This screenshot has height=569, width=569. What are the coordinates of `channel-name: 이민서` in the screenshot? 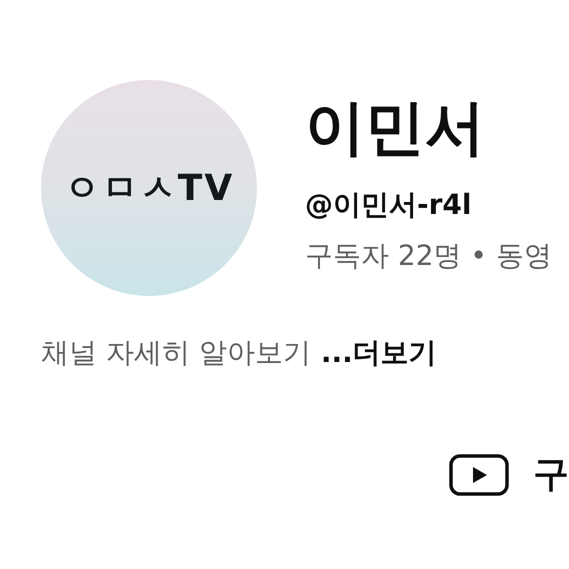 It's located at (395, 128).